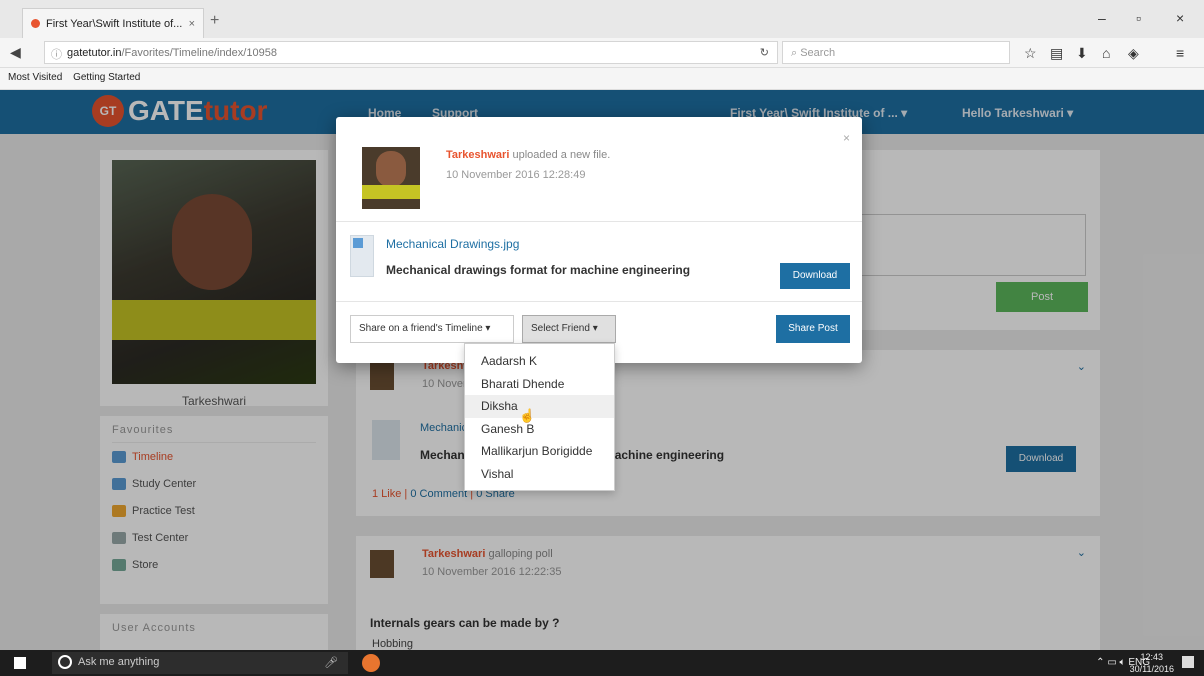 This screenshot has width=1204, height=676. What do you see at coordinates (1102, 18) in the screenshot?
I see `minimize-button: –` at bounding box center [1102, 18].